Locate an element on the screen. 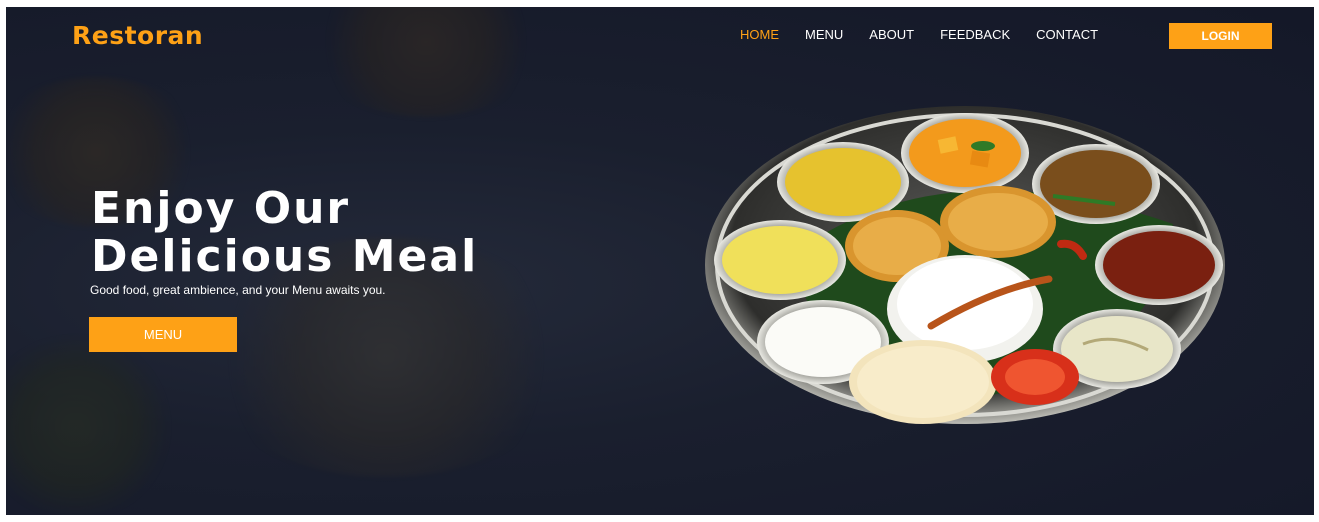 This screenshot has height=522, width=1319. login-button: LOGIN is located at coordinates (1220, 36).